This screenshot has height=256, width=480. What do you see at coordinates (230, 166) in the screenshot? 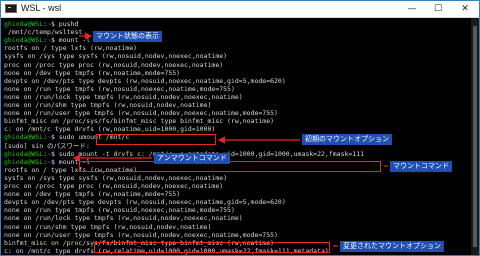
I see `highlight-mount-command` at bounding box center [230, 166].